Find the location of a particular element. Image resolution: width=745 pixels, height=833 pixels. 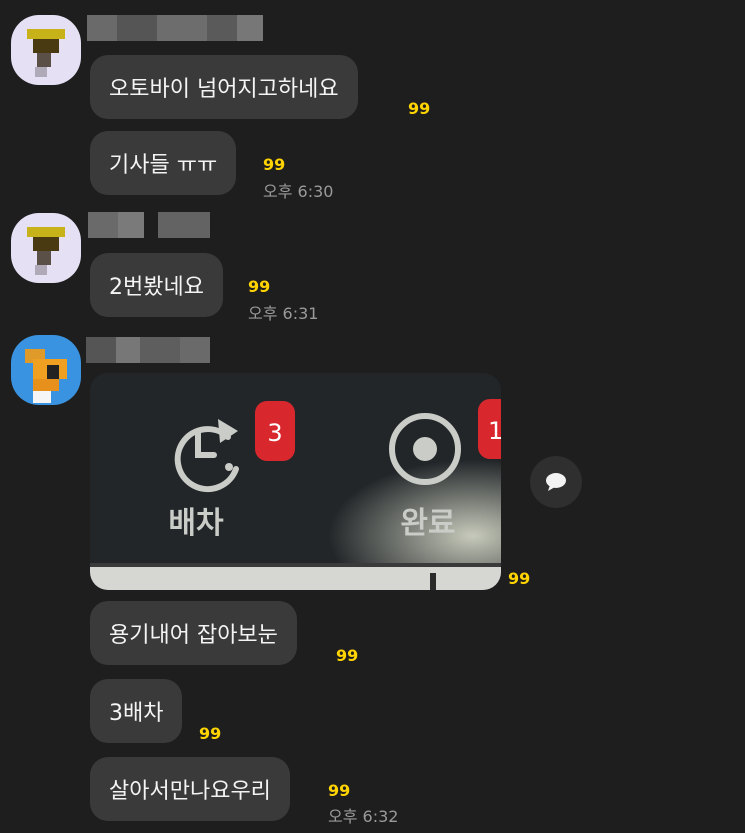

photo-message: 3 배차 1 완료 is located at coordinates (295, 481).